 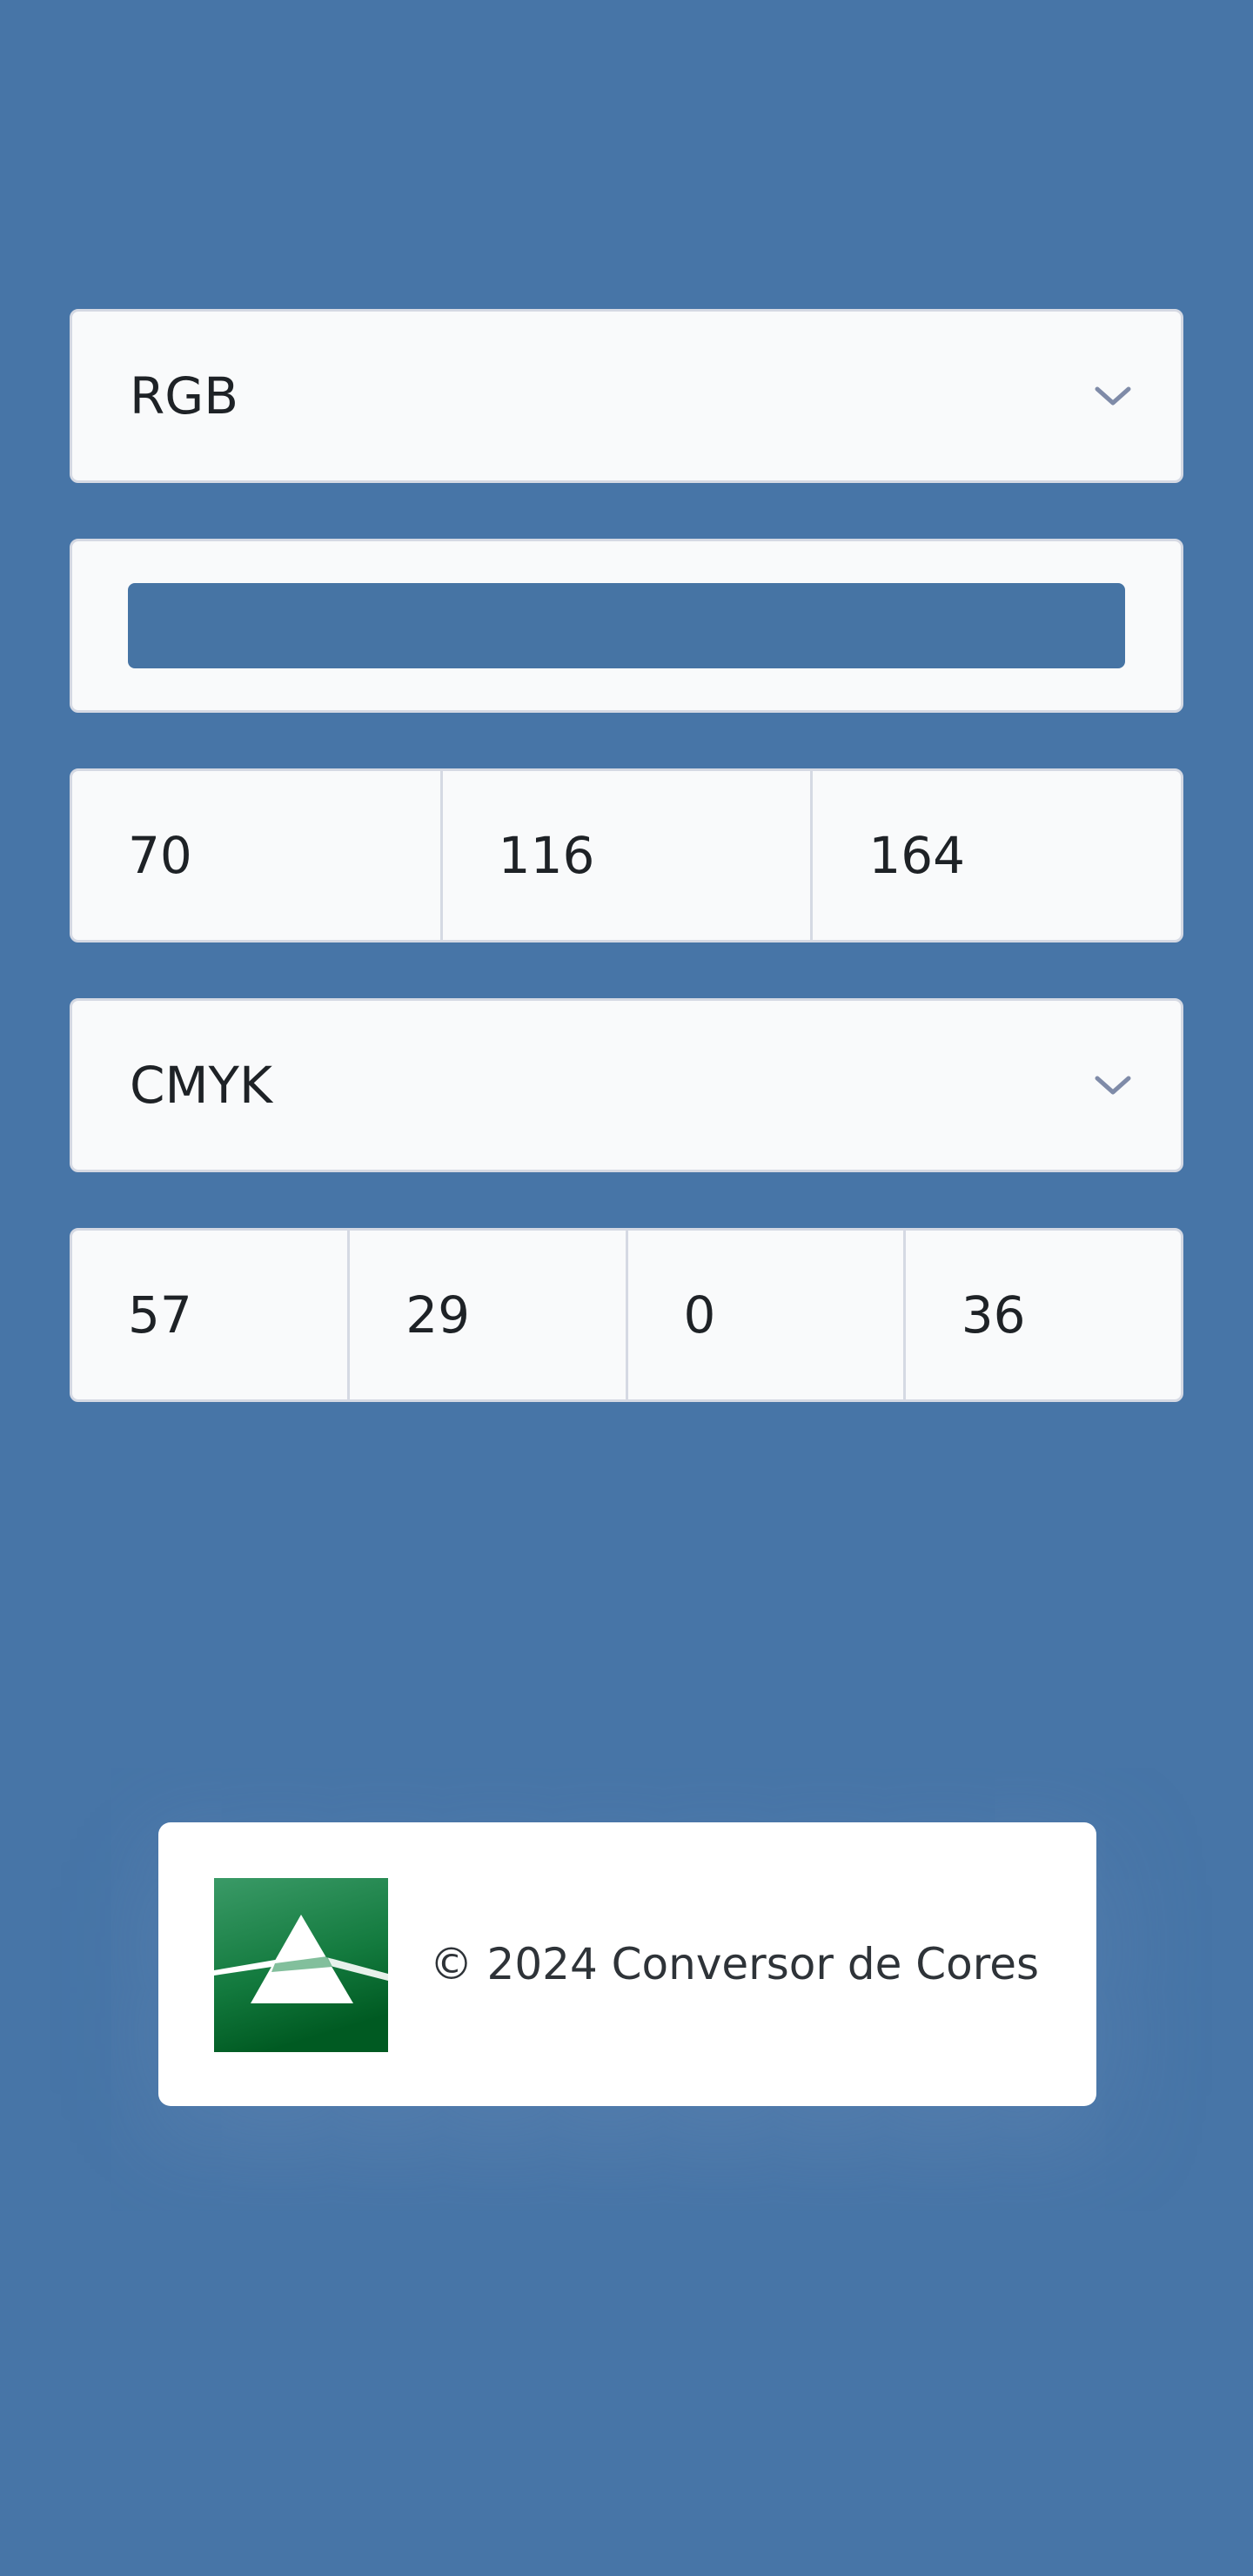 I want to click on target-format-select: CMYK, so click(x=626, y=1085).